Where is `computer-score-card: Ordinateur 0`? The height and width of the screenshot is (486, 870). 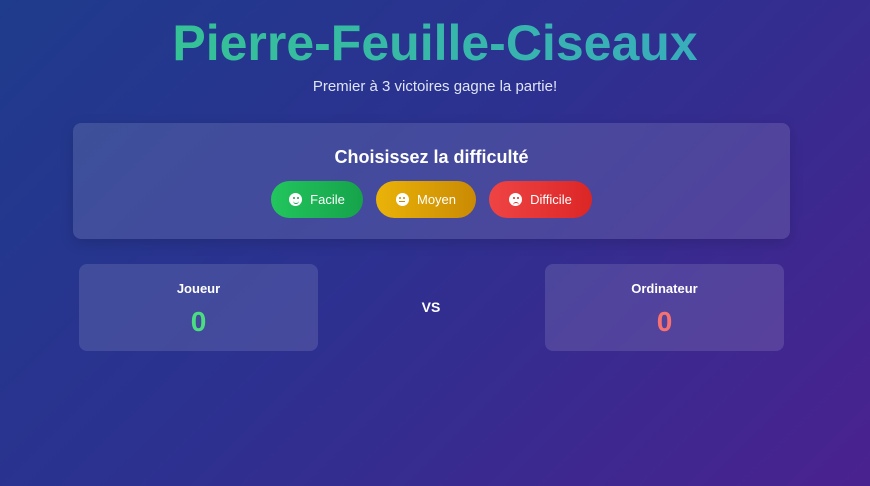 computer-score-card: Ordinateur 0 is located at coordinates (664, 307).